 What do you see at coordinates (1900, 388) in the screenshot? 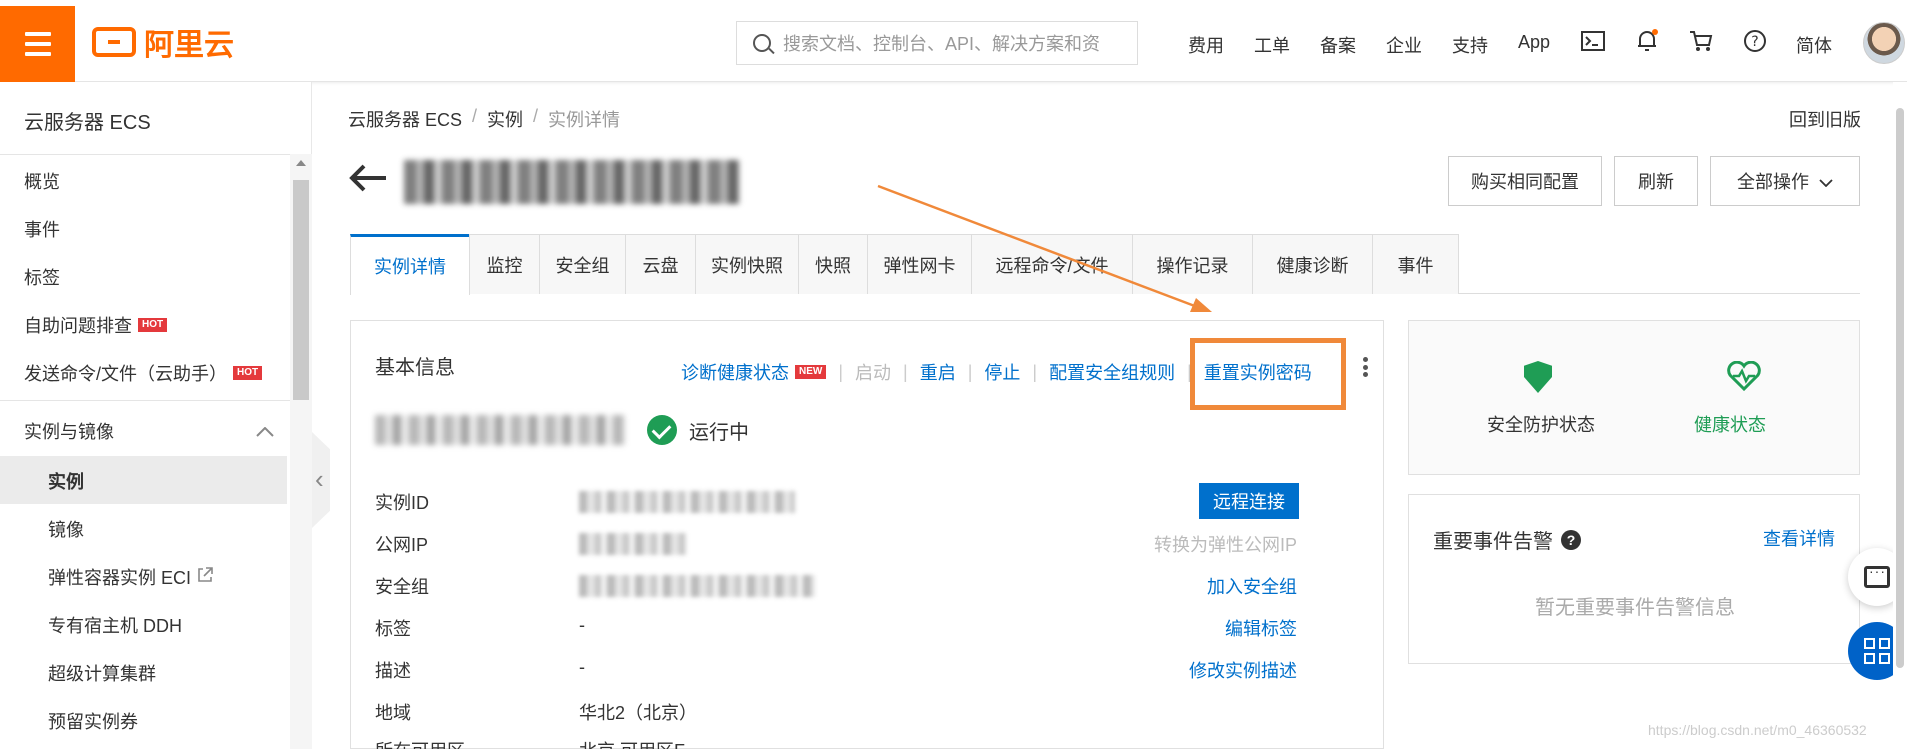
I see `page-scroll-thumb` at bounding box center [1900, 388].